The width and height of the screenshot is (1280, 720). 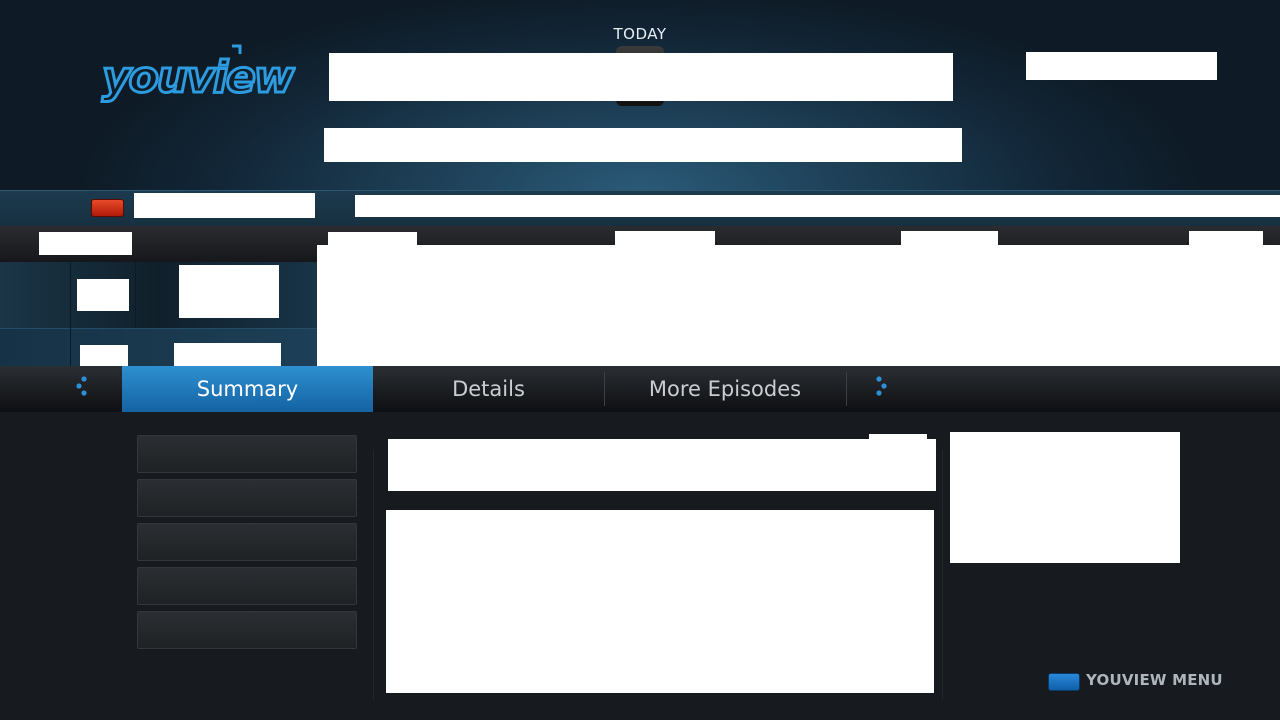 I want to click on youview-logo: youview, so click(x=198, y=74).